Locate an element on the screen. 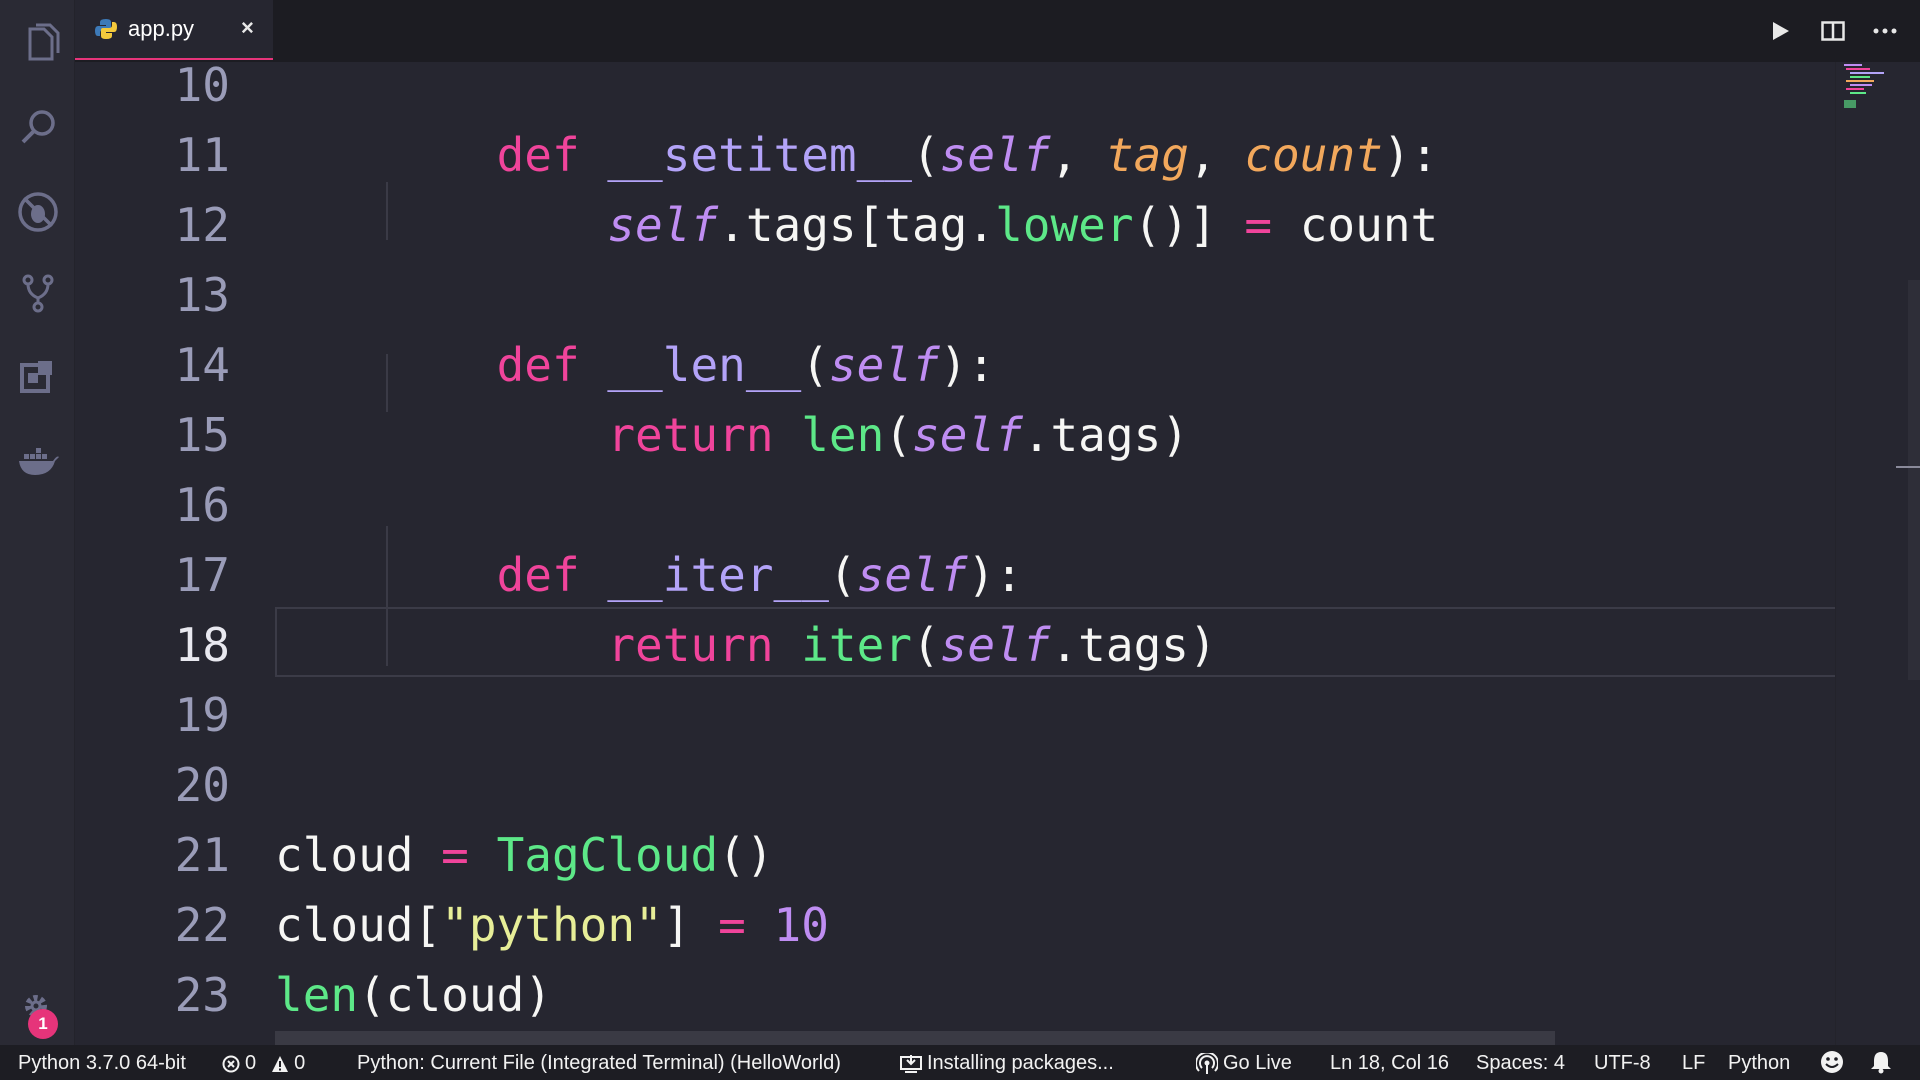  source-control-button is located at coordinates (37, 293).